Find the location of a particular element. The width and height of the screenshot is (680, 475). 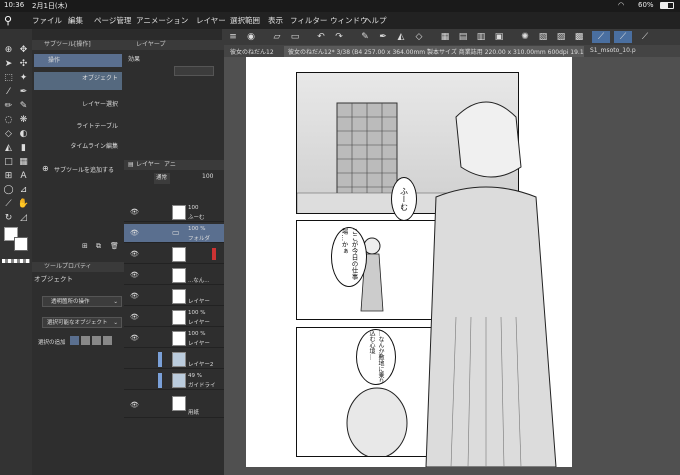

stabilize-icon: ⟋ is located at coordinates (601, 37).